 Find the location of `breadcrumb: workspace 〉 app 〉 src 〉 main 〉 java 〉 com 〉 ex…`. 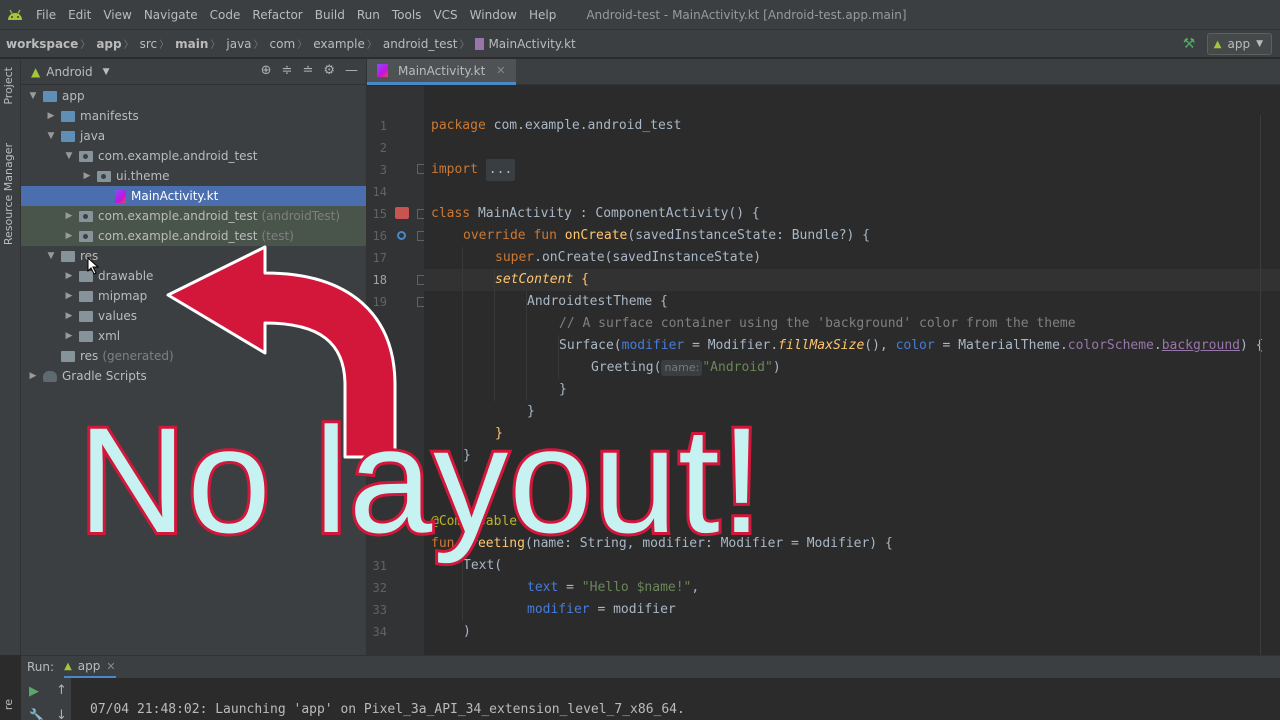

breadcrumb: workspace 〉 app 〉 src 〉 main 〉 java 〉 com 〉 ex… is located at coordinates (640, 44).